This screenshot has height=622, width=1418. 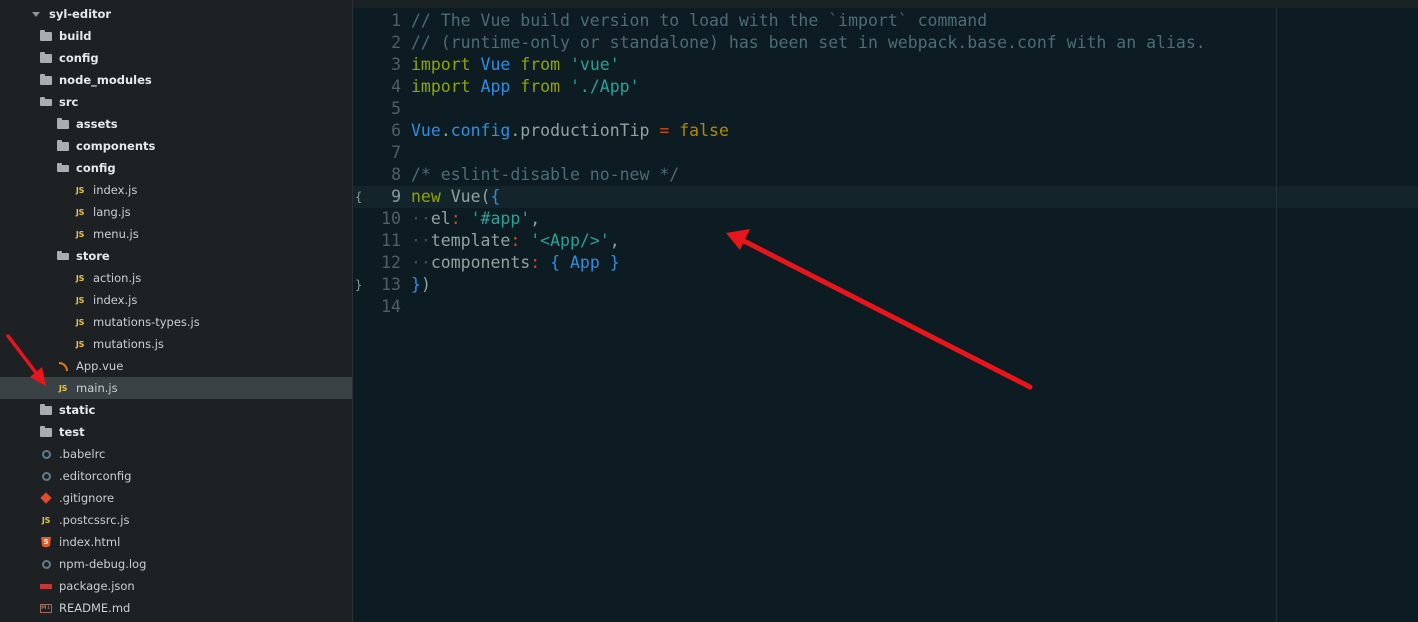 I want to click on tree-item: M↓ README.md, so click(x=176, y=608).